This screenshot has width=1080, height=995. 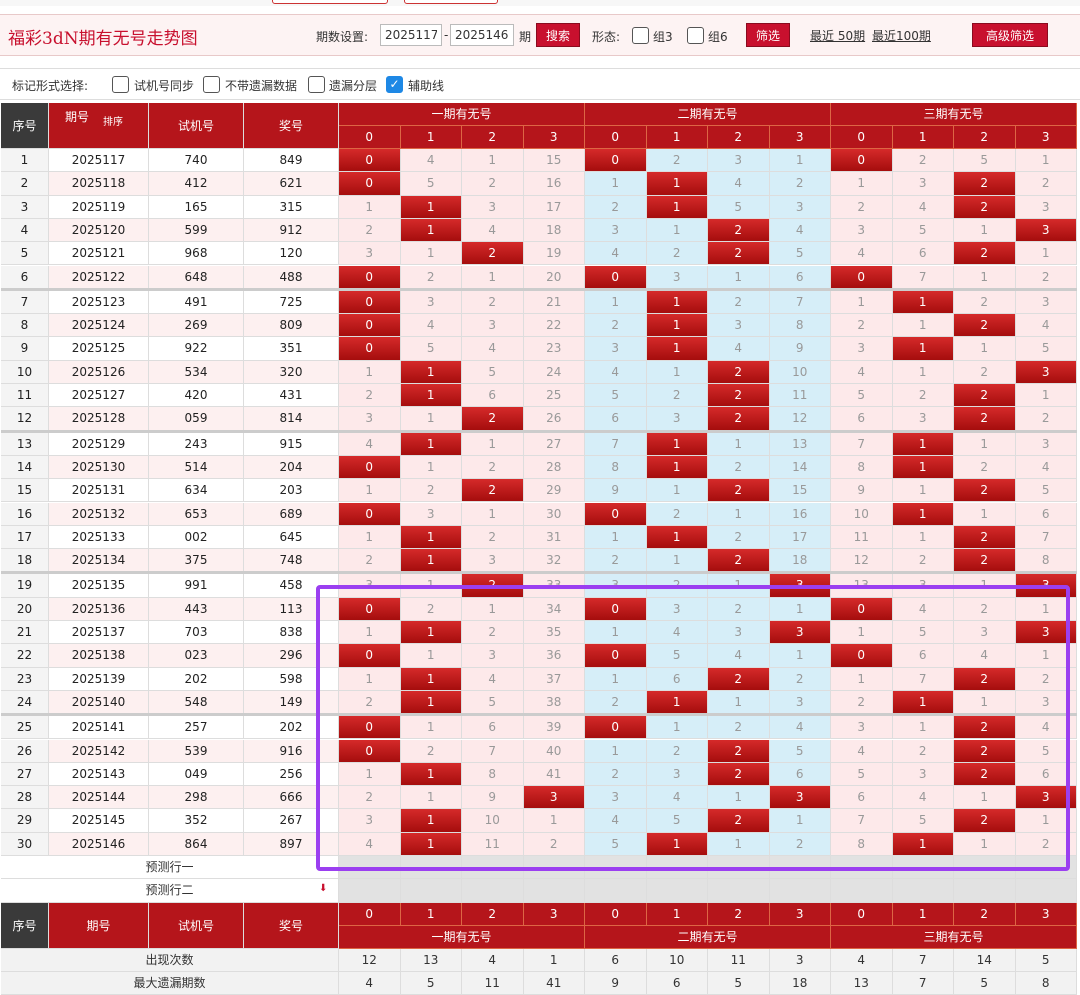 I want to click on row-seq: 30, so click(x=25, y=844).